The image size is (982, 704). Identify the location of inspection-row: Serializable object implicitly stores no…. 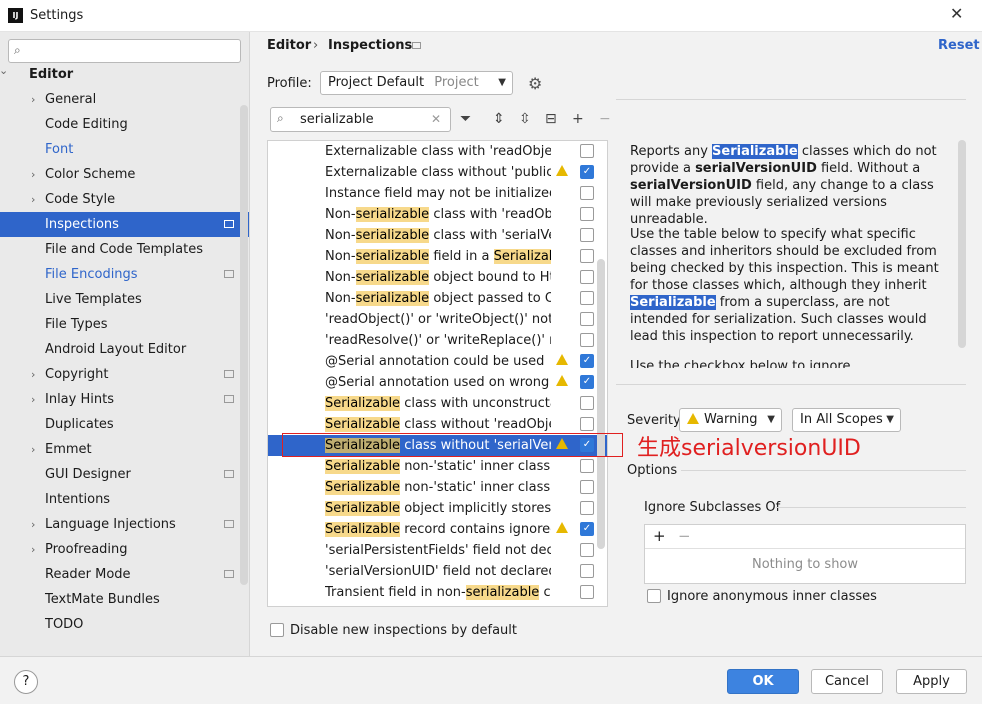
(437, 508).